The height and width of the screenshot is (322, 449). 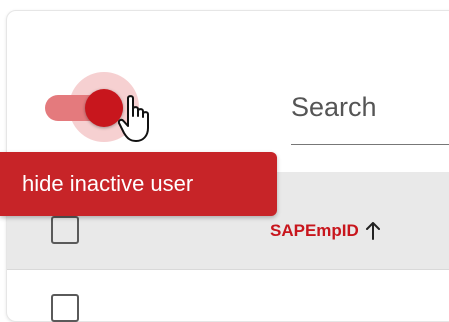 I want to click on row-select-checkbox, so click(x=65, y=308).